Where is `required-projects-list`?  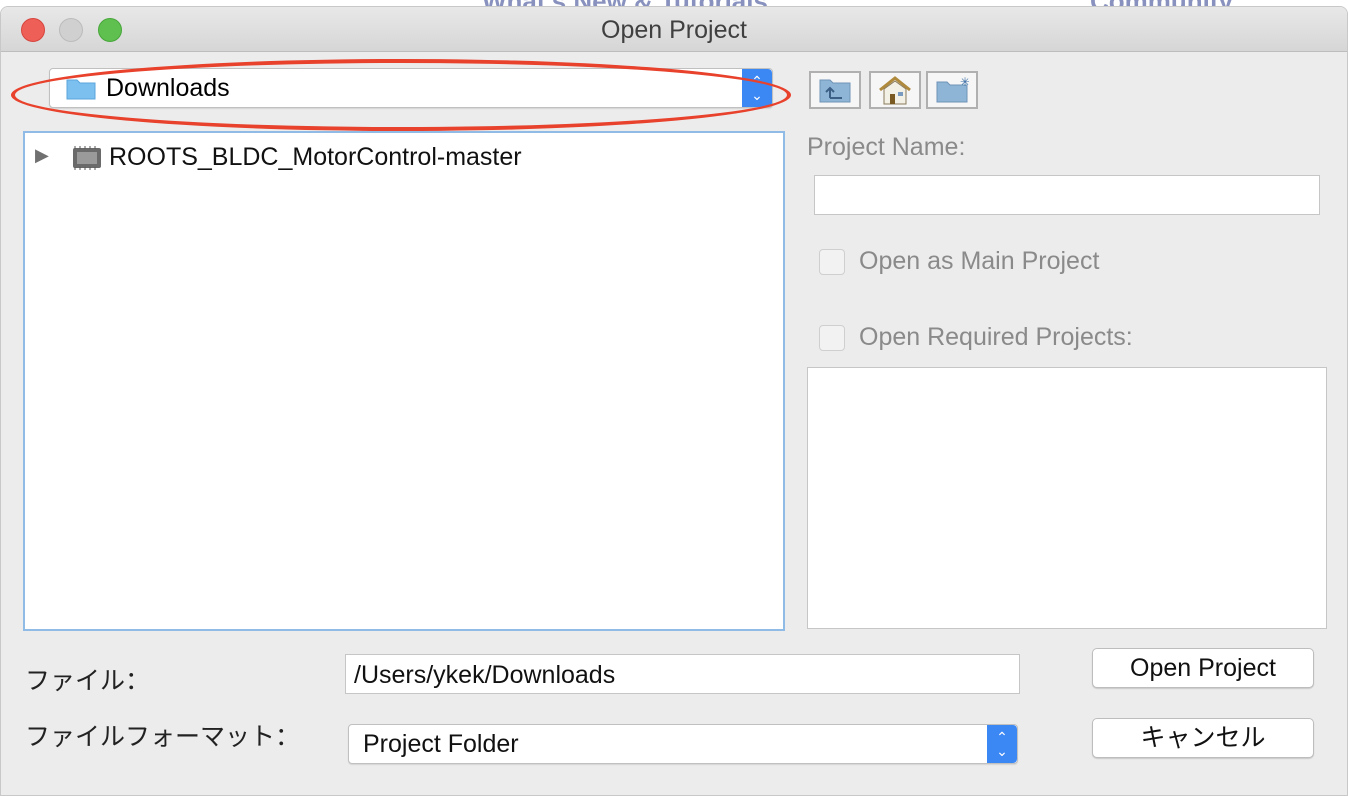 required-projects-list is located at coordinates (1067, 498).